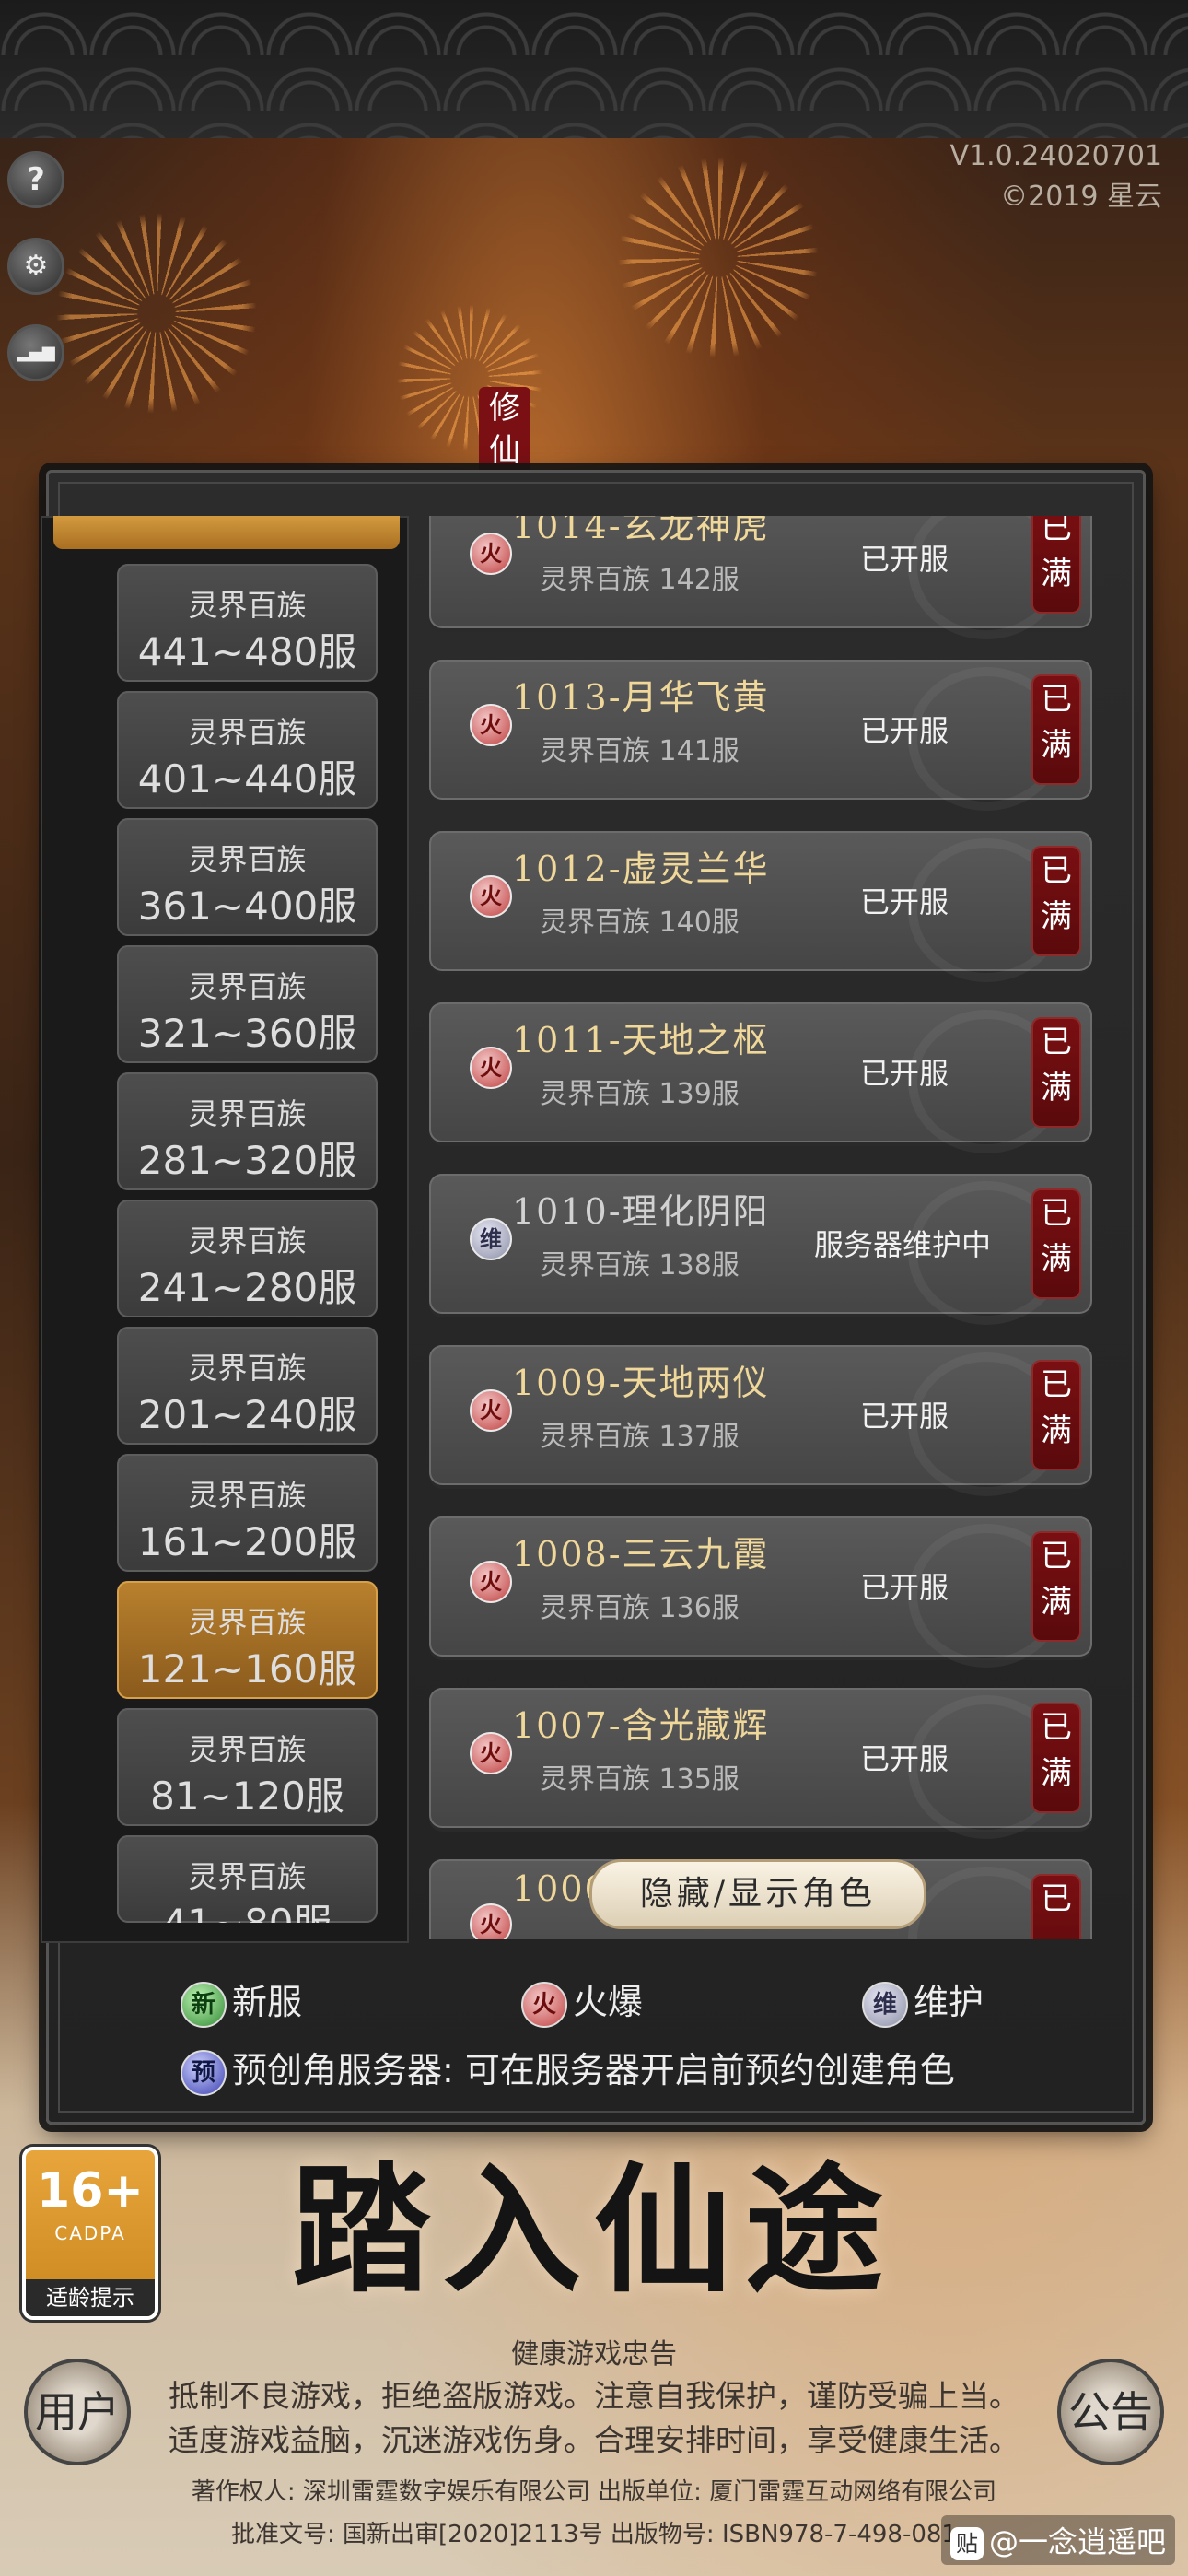 Image resolution: width=1188 pixels, height=2576 pixels. Describe the element at coordinates (760, 1592) in the screenshot. I see `server-row: 火 1008-三云九霞 灵界百族 136服 已开服 已满` at that location.